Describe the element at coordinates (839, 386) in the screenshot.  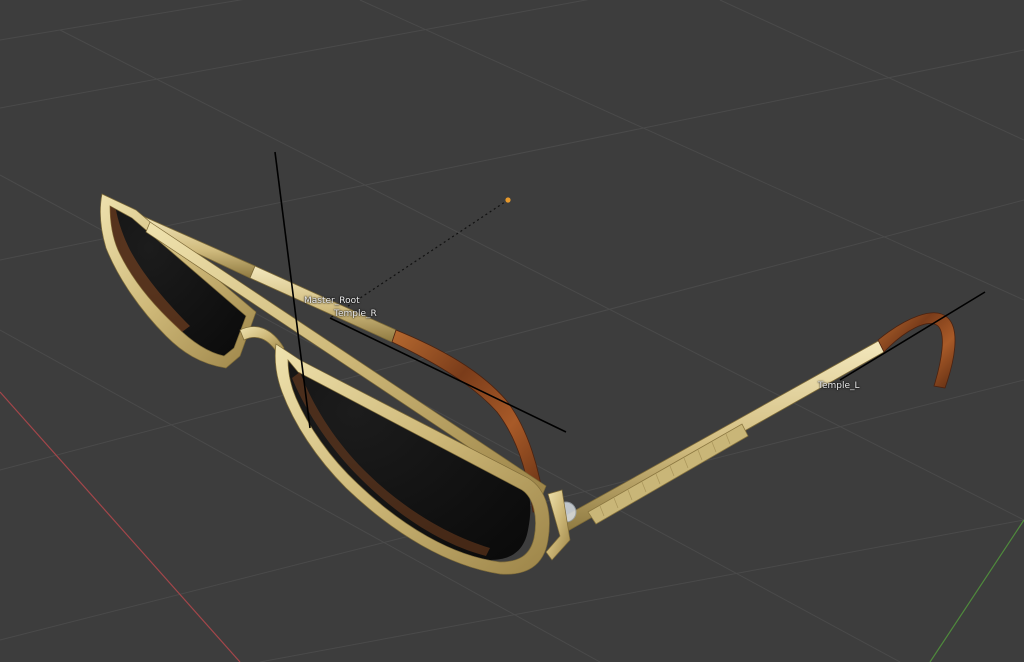
I see `bone-label-temple-l: Temple_L` at that location.